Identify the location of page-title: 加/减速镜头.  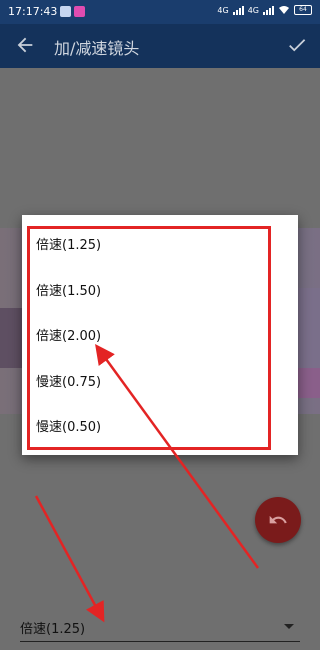
(97, 48).